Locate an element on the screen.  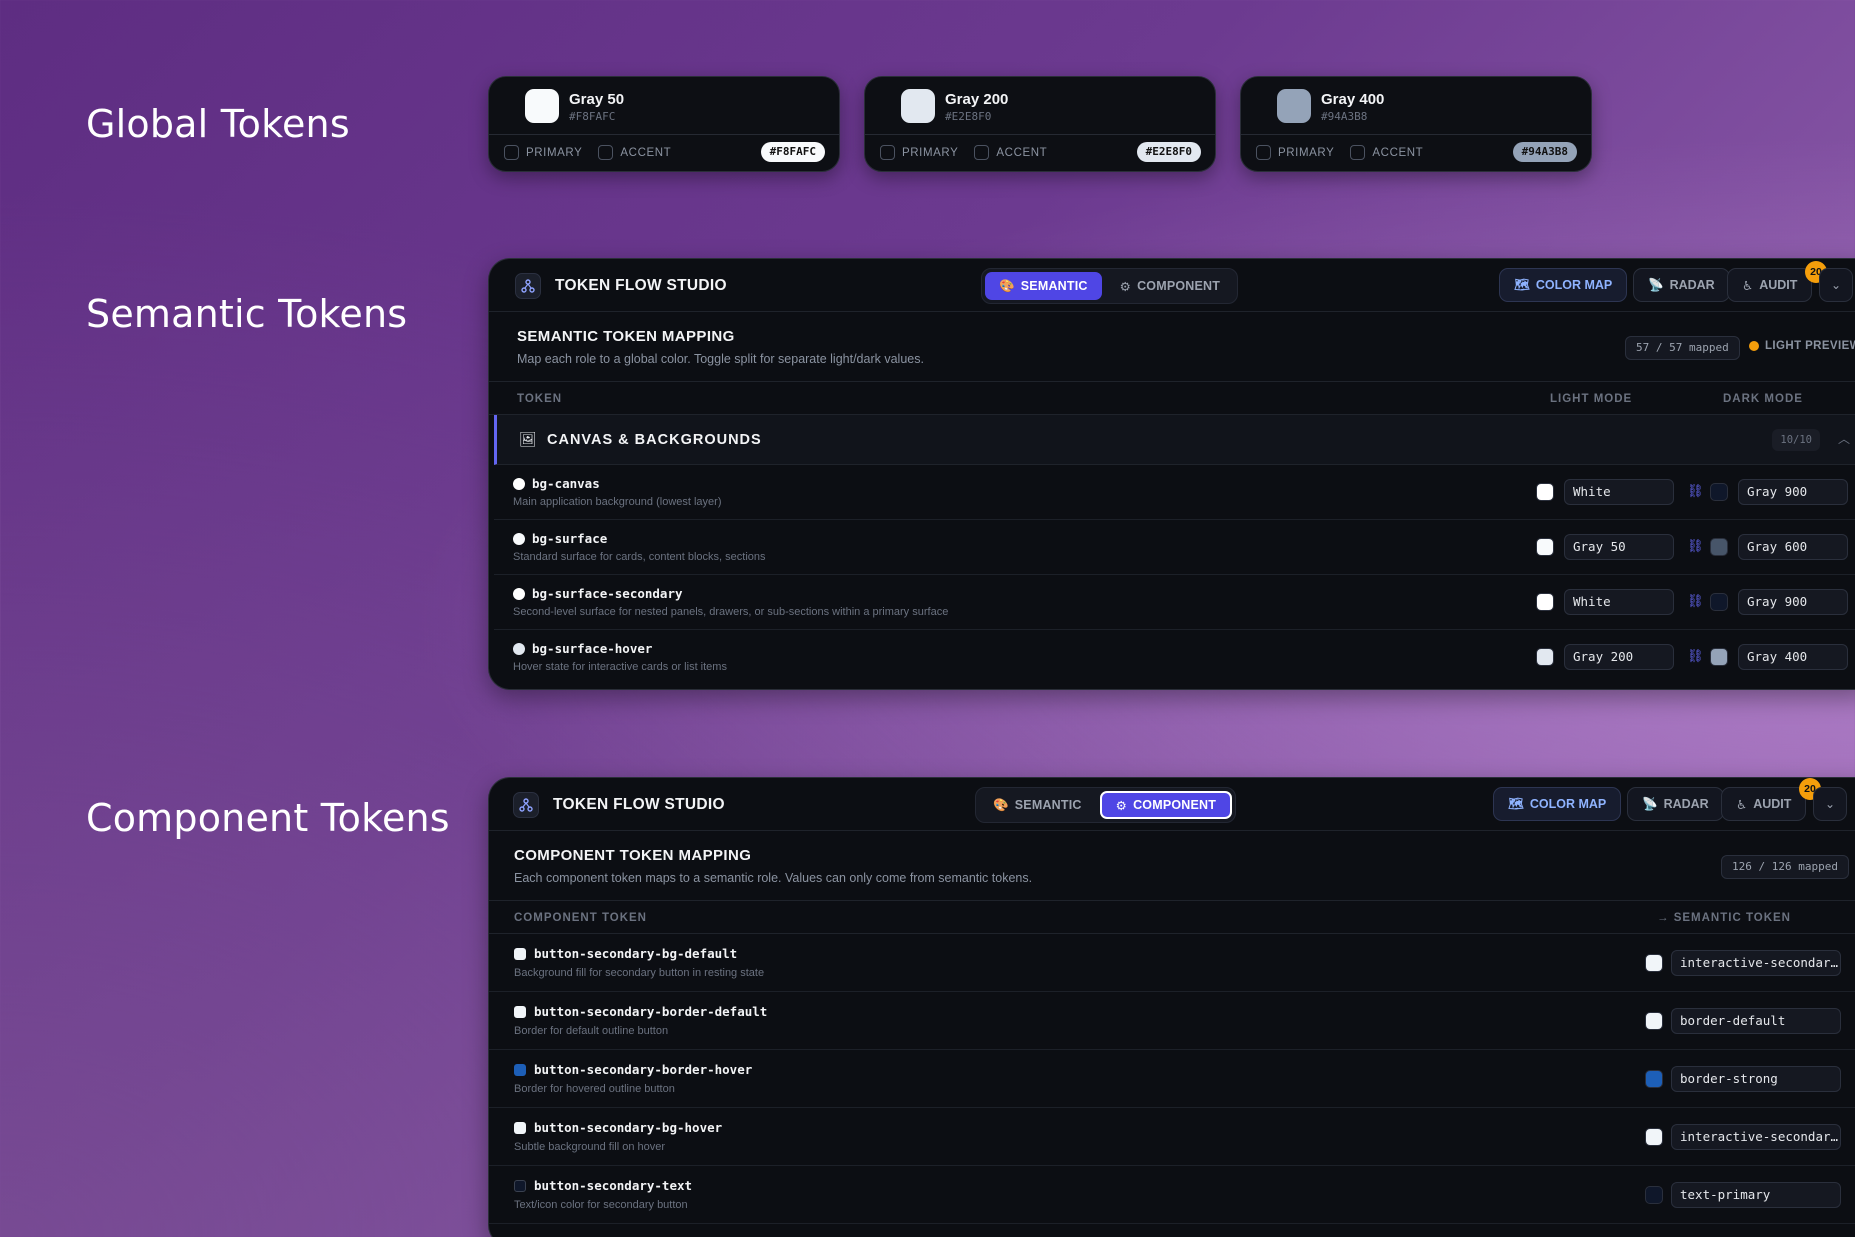
token-name: bg-surface-hover is located at coordinates (592, 648).